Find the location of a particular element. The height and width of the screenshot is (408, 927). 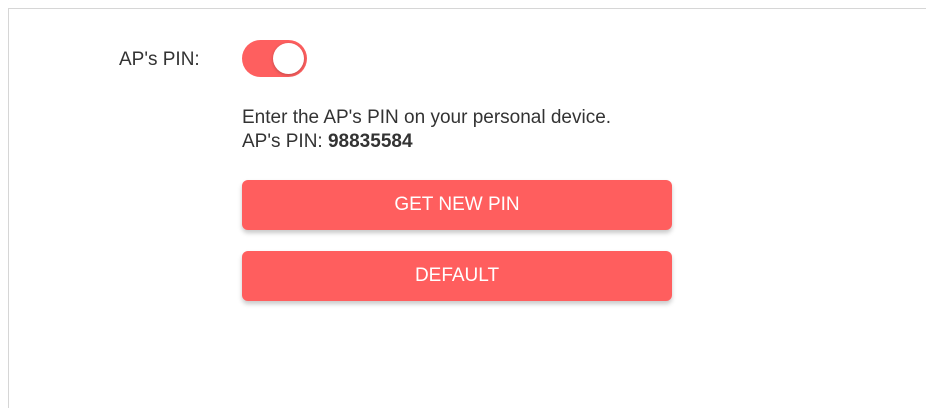

ap-pin-toggle is located at coordinates (274, 58).